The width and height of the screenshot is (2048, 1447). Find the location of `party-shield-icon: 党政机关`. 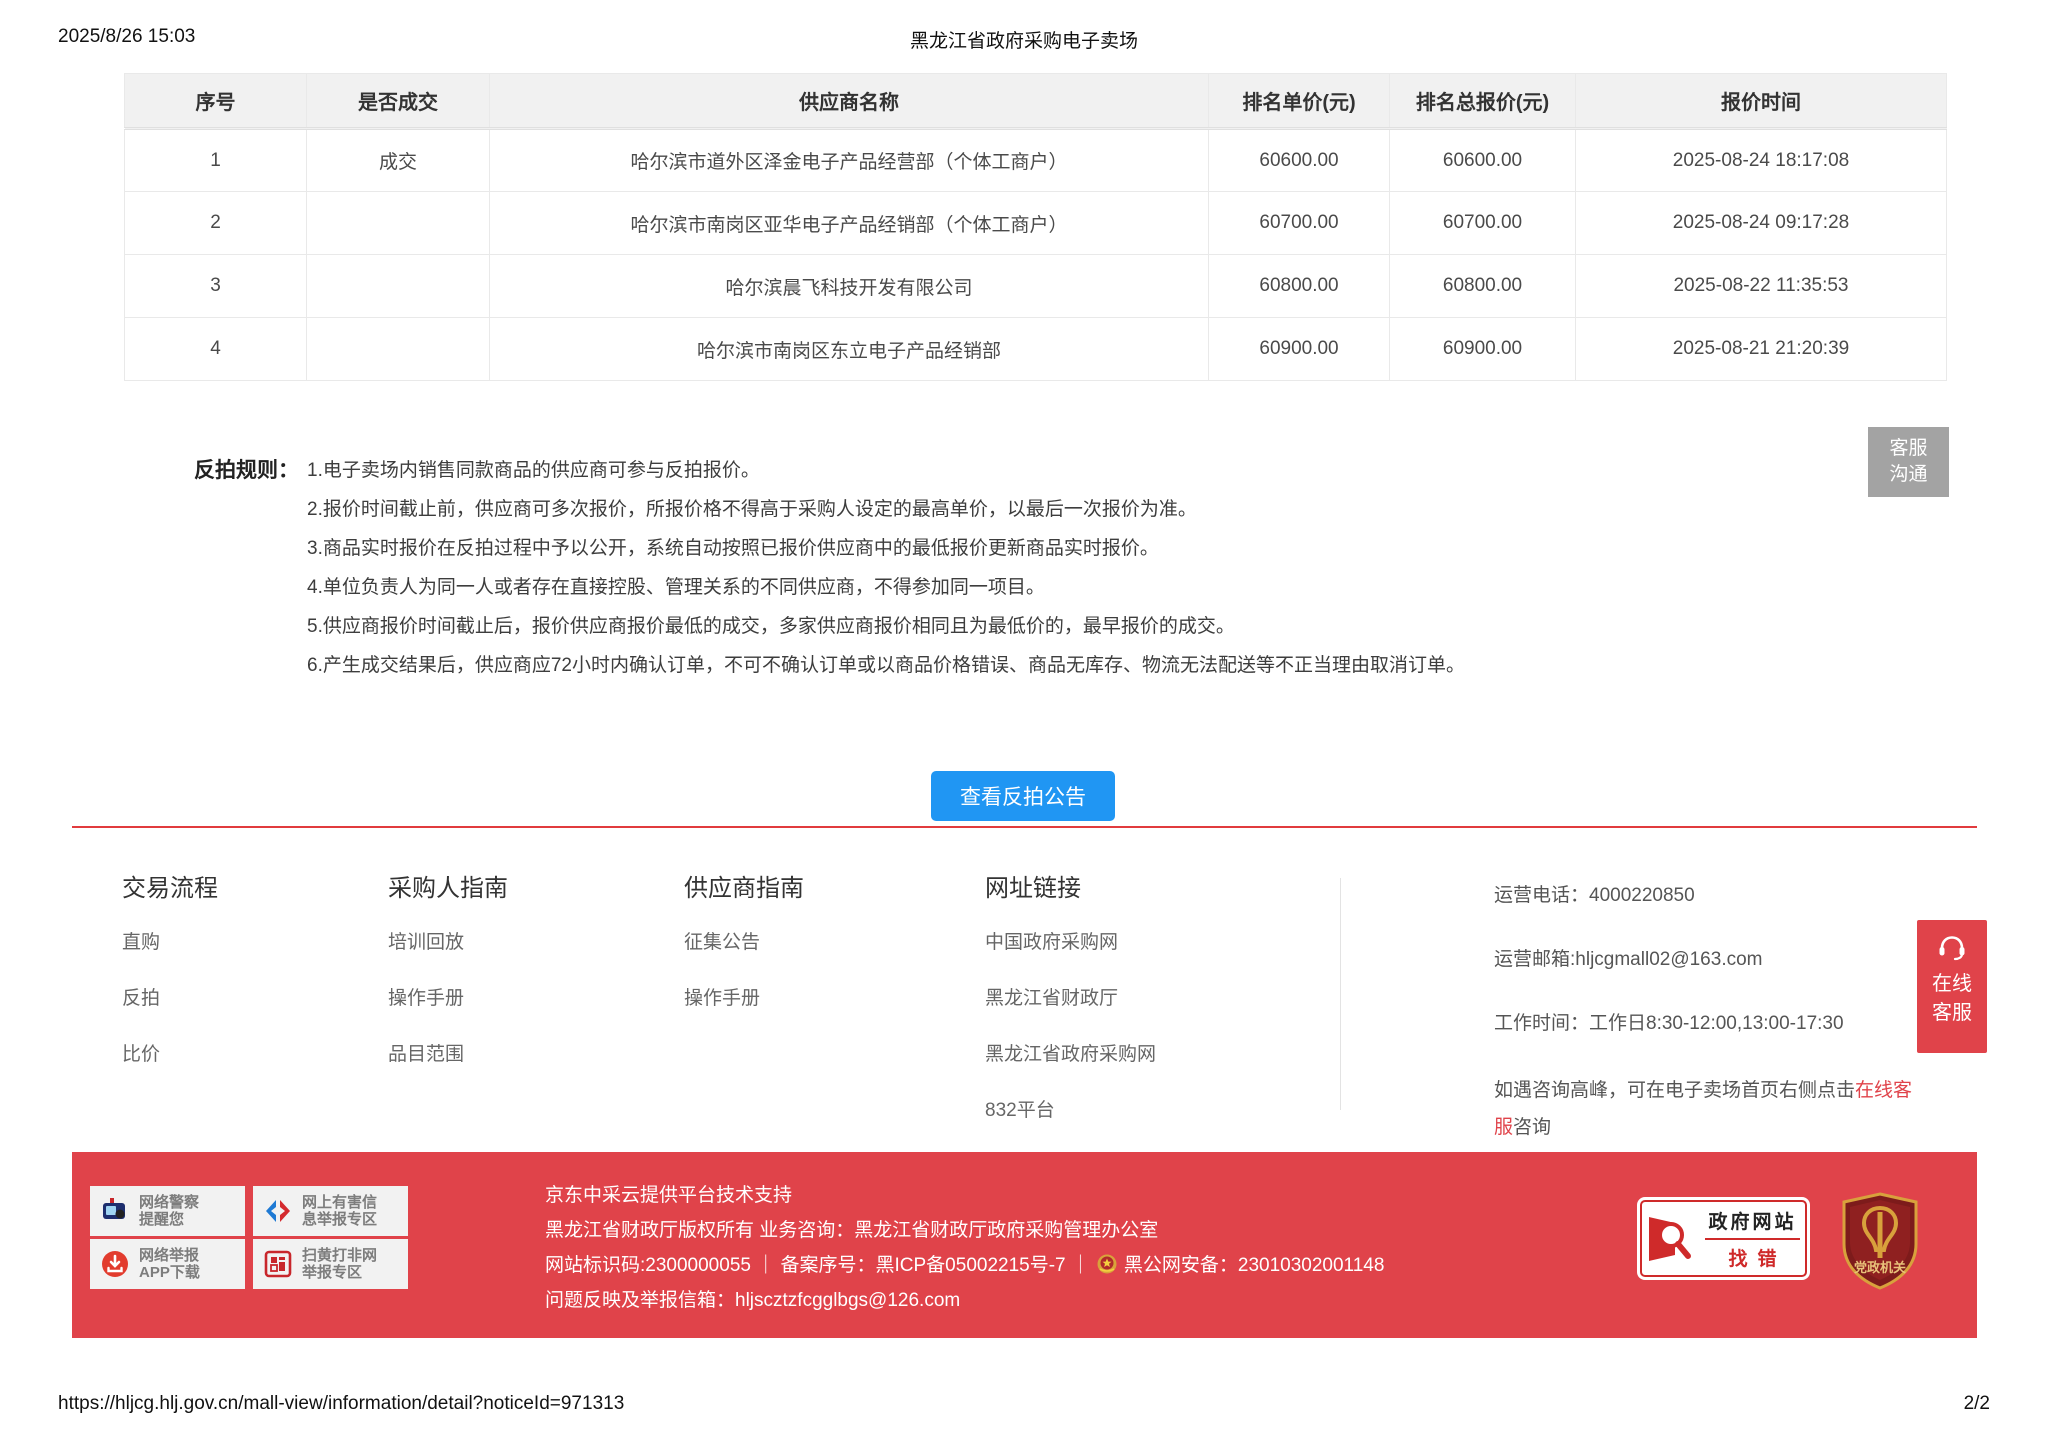

party-shield-icon: 党政机关 is located at coordinates (1880, 1241).